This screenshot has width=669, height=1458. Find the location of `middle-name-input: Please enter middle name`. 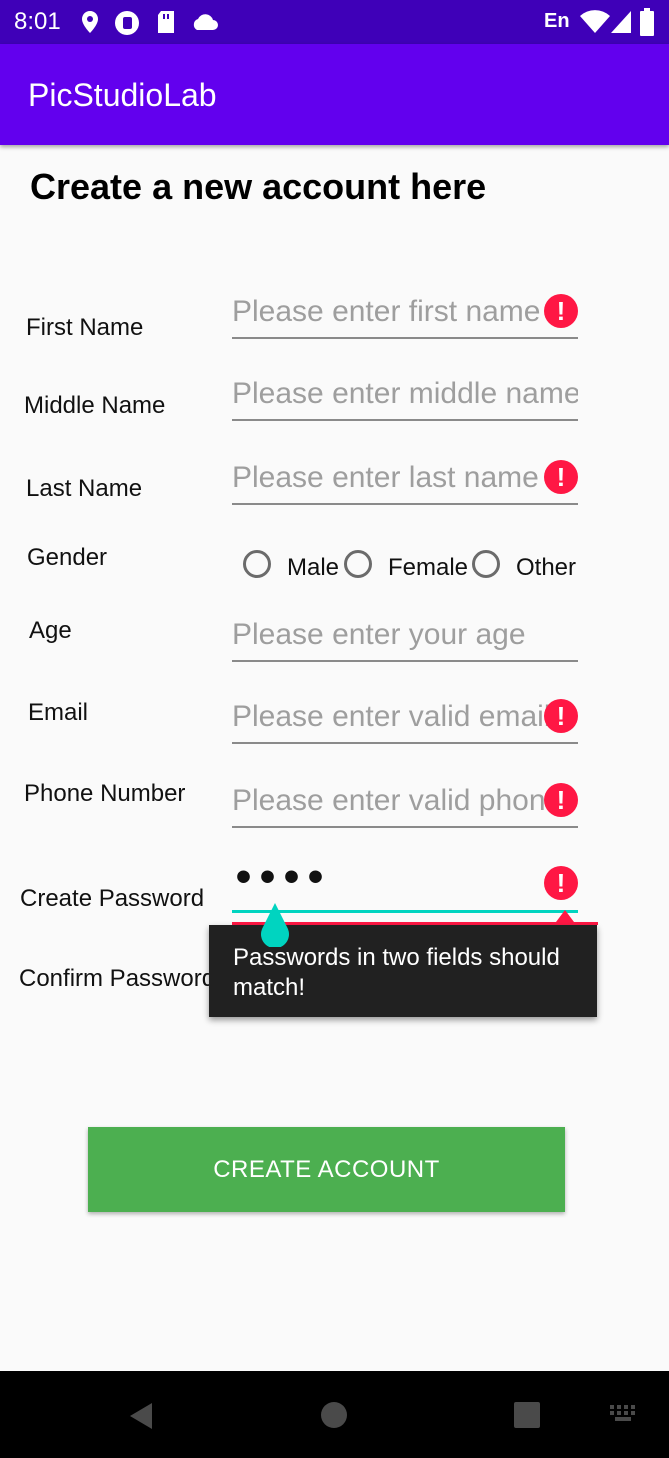

middle-name-input: Please enter middle name is located at coordinates (405, 398).